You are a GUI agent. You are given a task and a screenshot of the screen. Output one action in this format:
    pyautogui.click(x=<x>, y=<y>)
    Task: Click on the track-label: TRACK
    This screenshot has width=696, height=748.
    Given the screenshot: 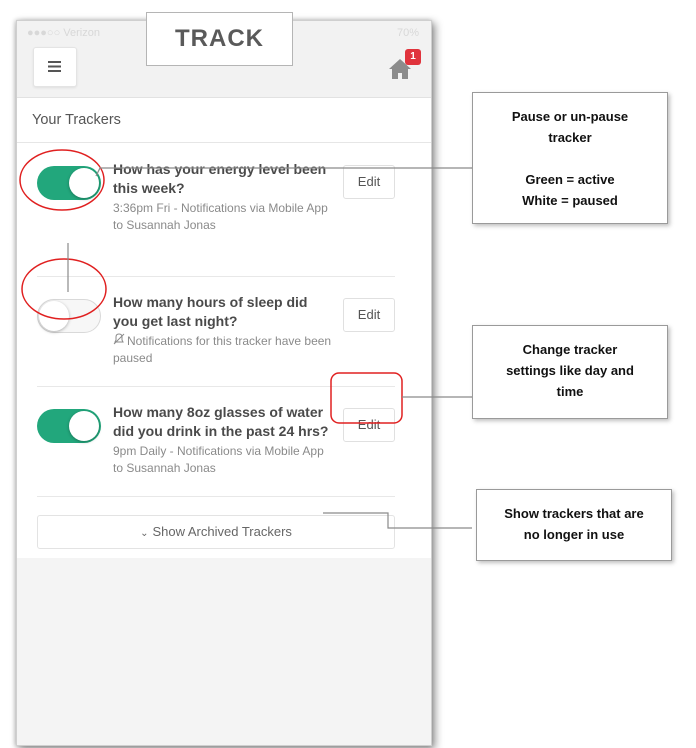 What is the action you would take?
    pyautogui.click(x=219, y=39)
    